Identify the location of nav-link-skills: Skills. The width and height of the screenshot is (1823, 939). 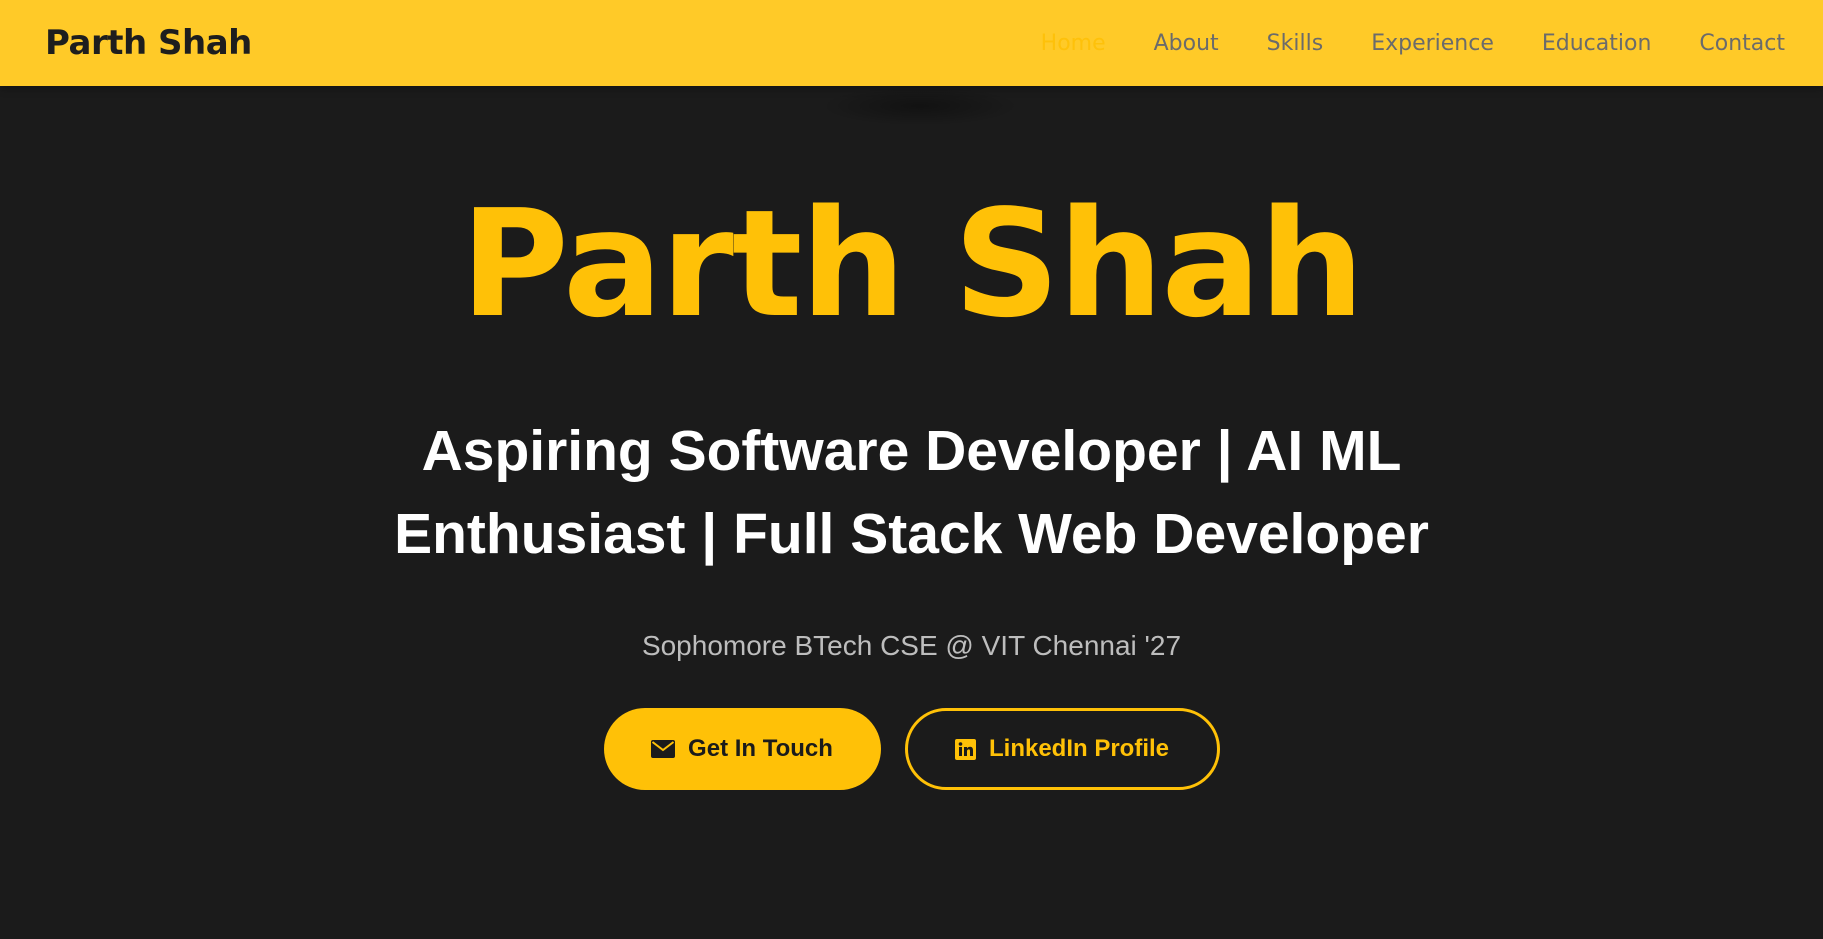
(1295, 43).